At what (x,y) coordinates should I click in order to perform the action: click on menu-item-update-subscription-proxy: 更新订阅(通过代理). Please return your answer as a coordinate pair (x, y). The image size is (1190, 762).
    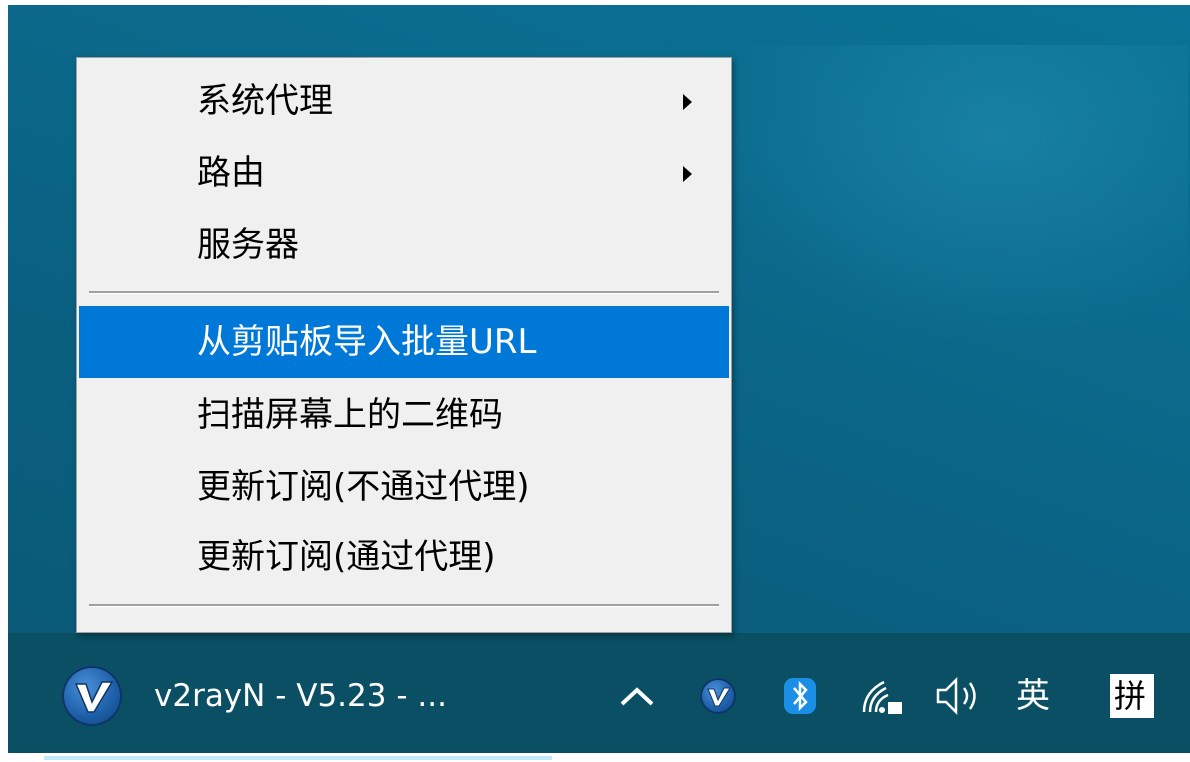
    Looking at the image, I should click on (404, 557).